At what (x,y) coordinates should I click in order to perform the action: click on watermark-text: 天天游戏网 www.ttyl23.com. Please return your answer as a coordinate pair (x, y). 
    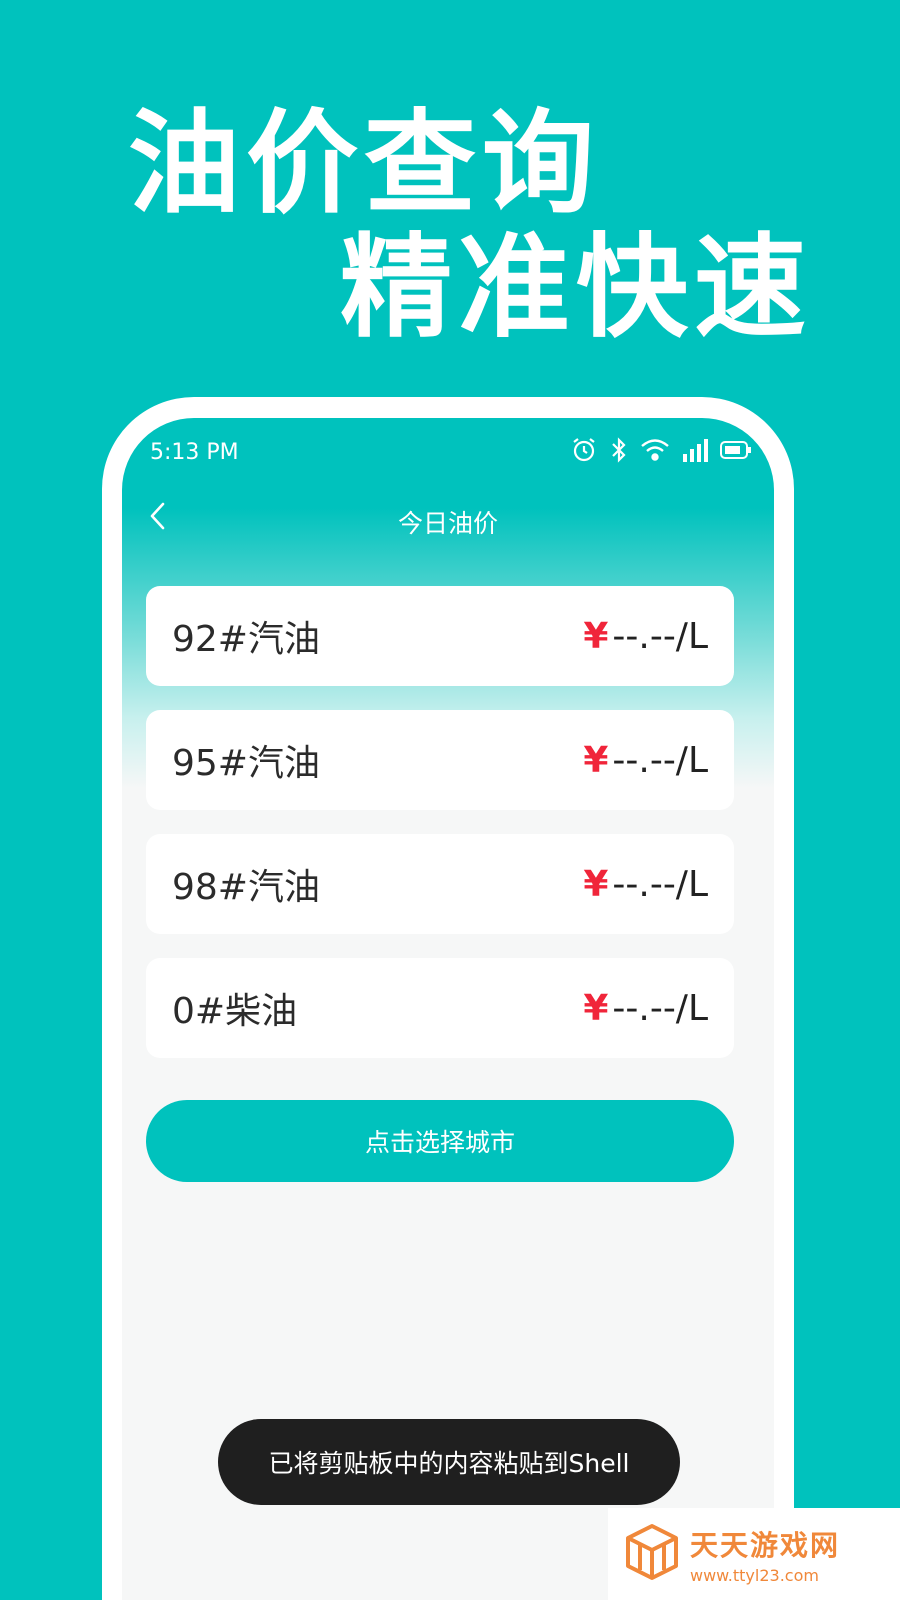
    Looking at the image, I should click on (765, 1554).